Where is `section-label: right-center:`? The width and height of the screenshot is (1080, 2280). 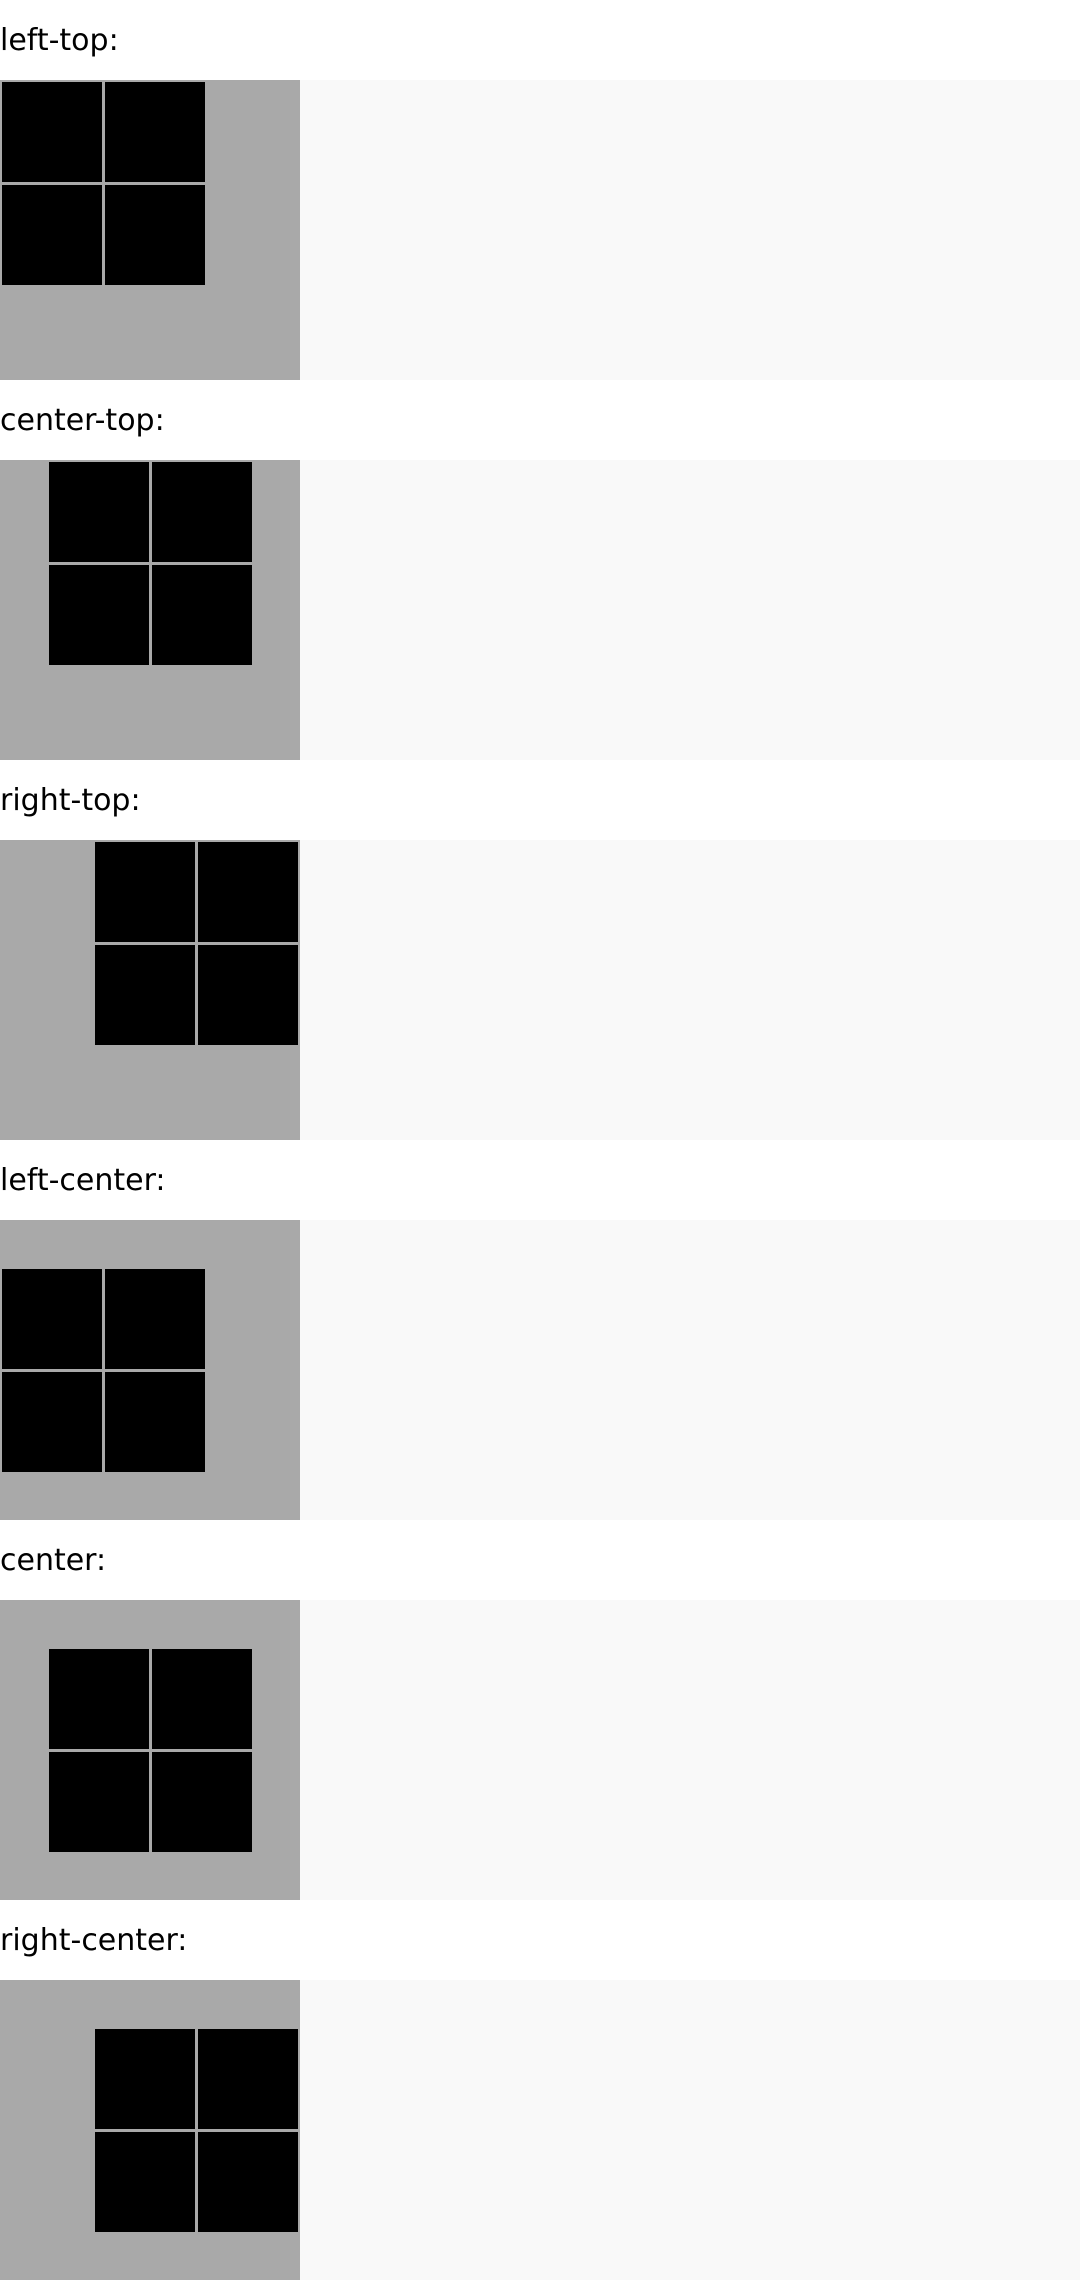 section-label: right-center: is located at coordinates (94, 1940).